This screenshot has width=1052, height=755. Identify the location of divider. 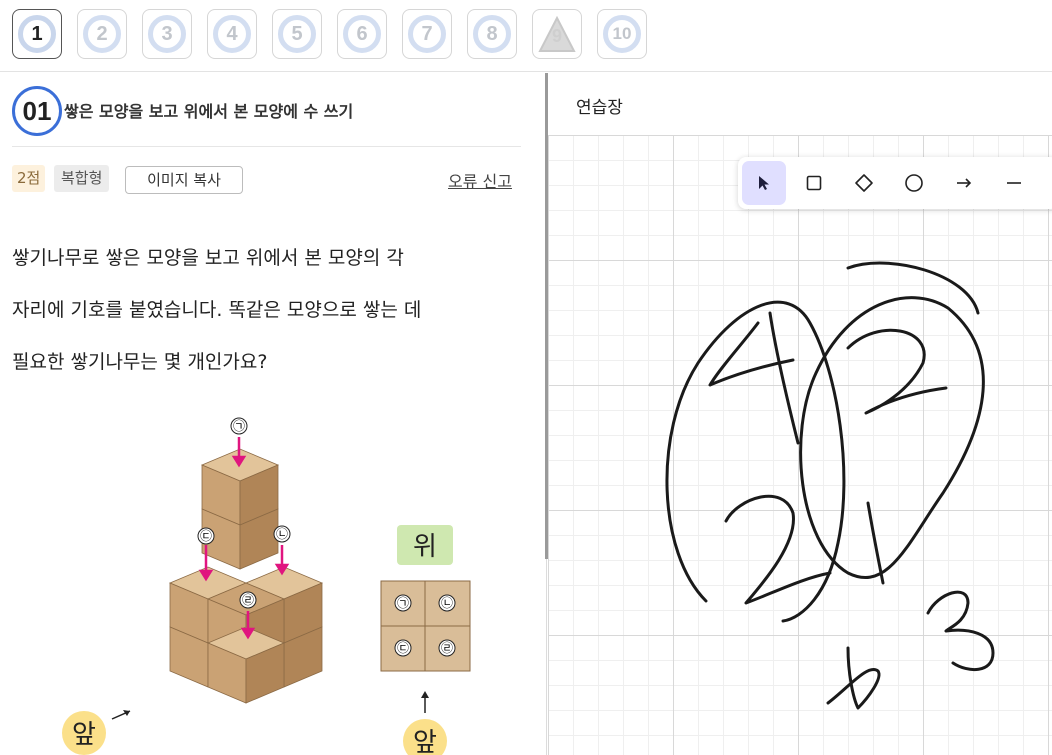
(266, 146).